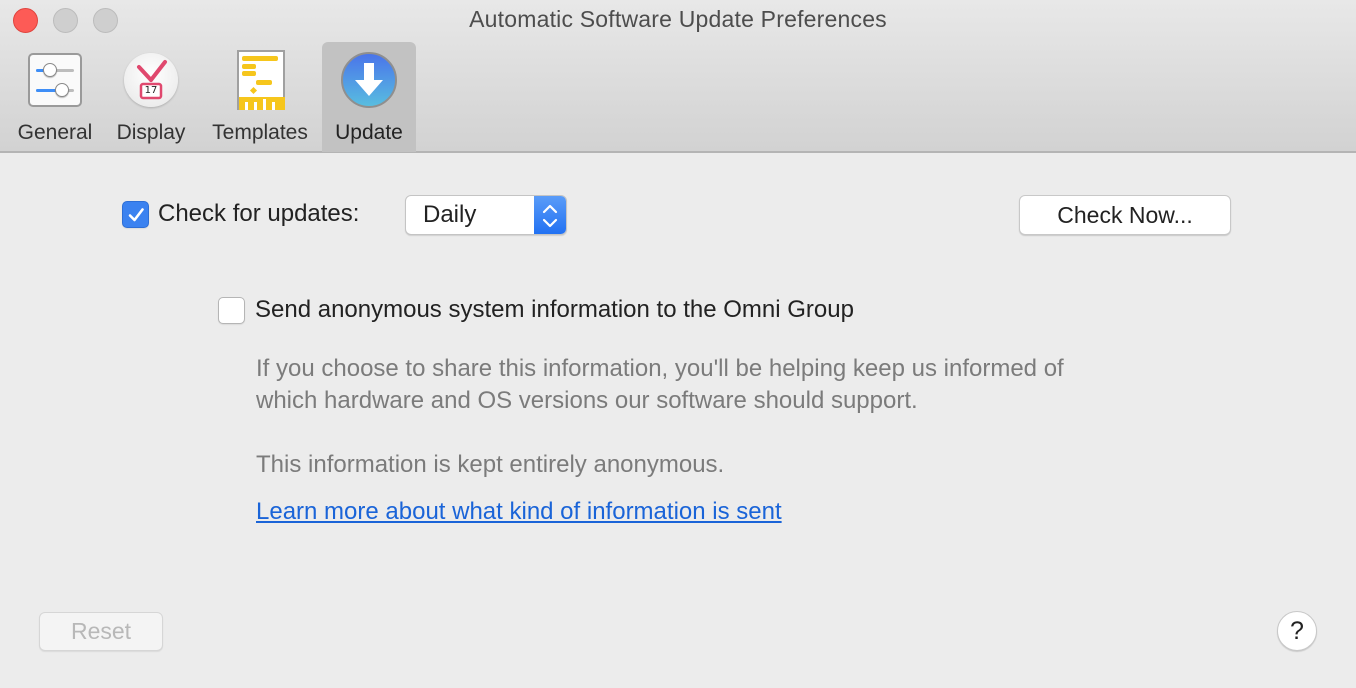 The image size is (1356, 688). I want to click on tab-display-label: Display, so click(151, 132).